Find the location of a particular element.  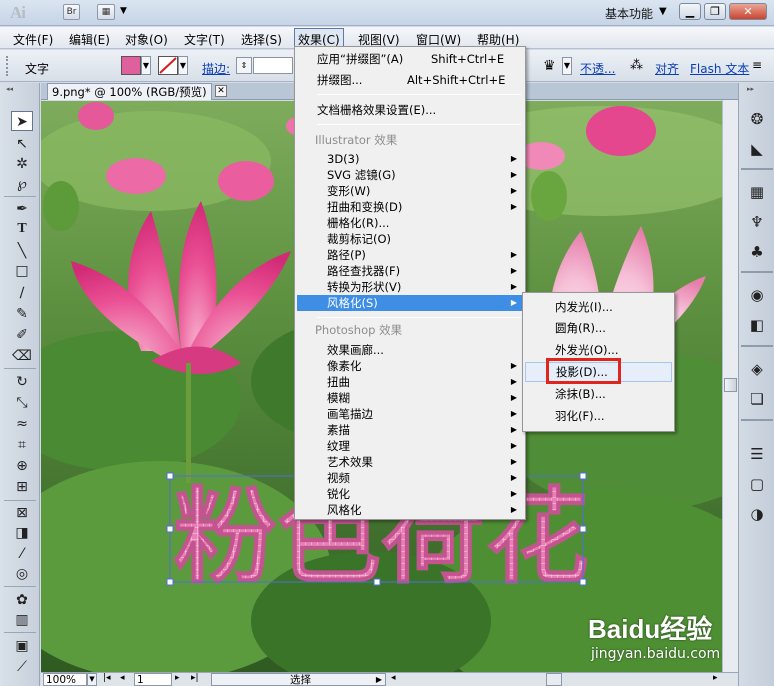

fill-swatch is located at coordinates (131, 65).